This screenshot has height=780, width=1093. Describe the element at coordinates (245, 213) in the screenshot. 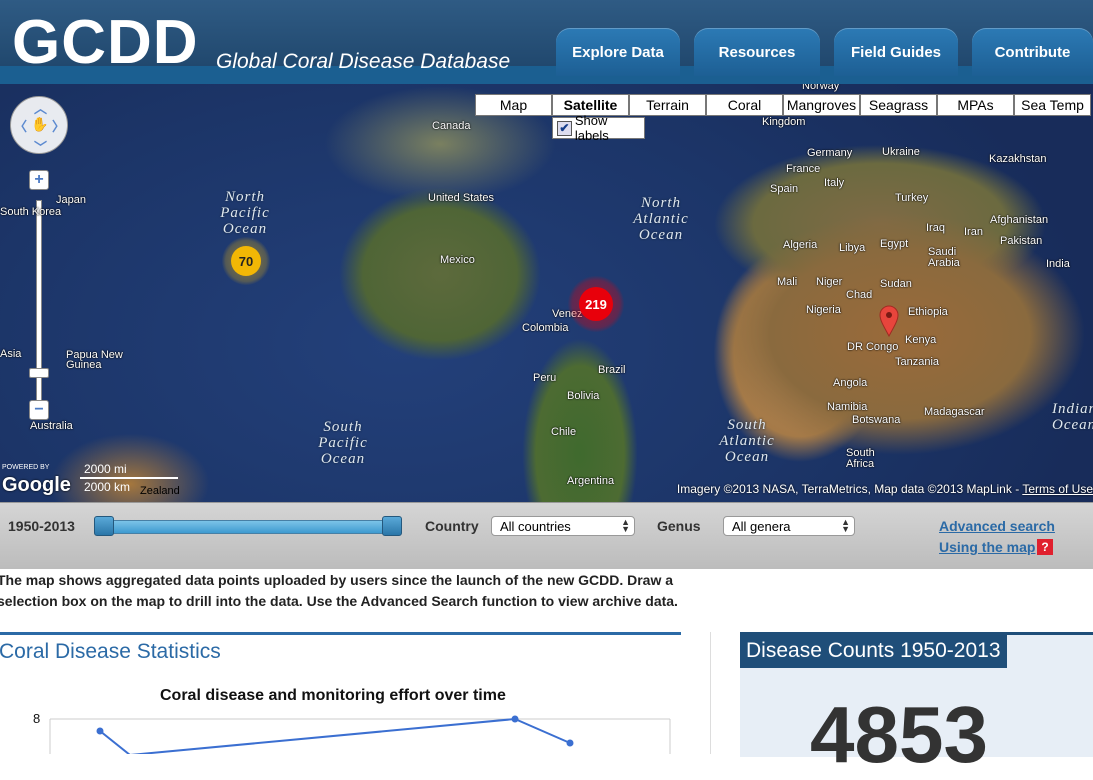

I see `ocean-label: North Pacific Ocean` at that location.